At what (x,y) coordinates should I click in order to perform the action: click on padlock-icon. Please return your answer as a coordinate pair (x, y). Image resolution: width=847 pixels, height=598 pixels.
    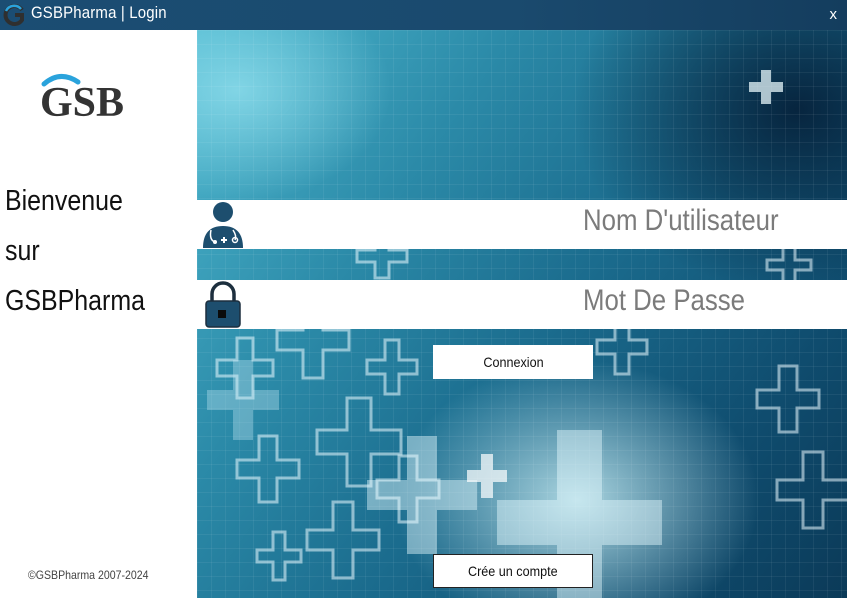
    Looking at the image, I should click on (223, 304).